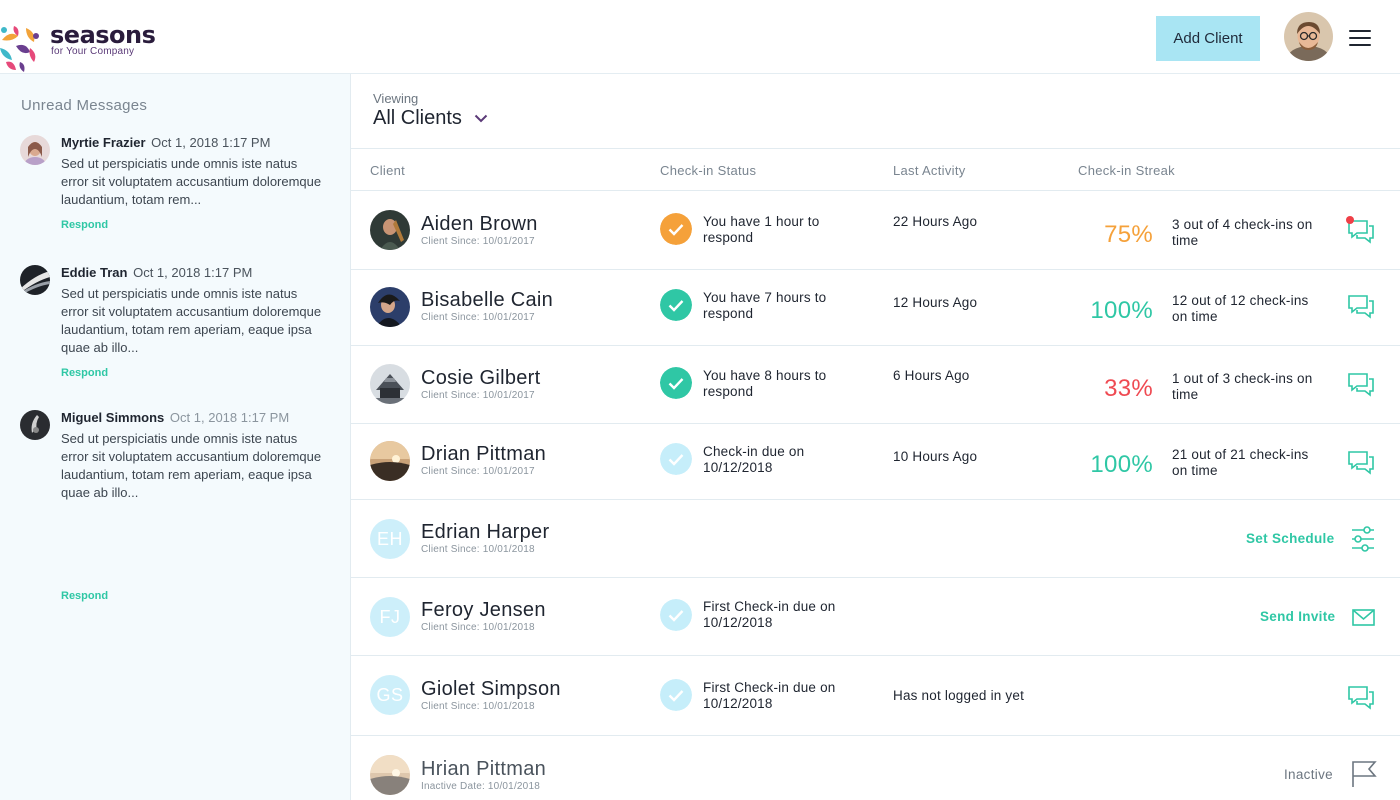 The image size is (1400, 800). Describe the element at coordinates (175, 417) in the screenshot. I see `message-header: Miguel Simmons Oct 1, 2018 1:17 PM` at that location.